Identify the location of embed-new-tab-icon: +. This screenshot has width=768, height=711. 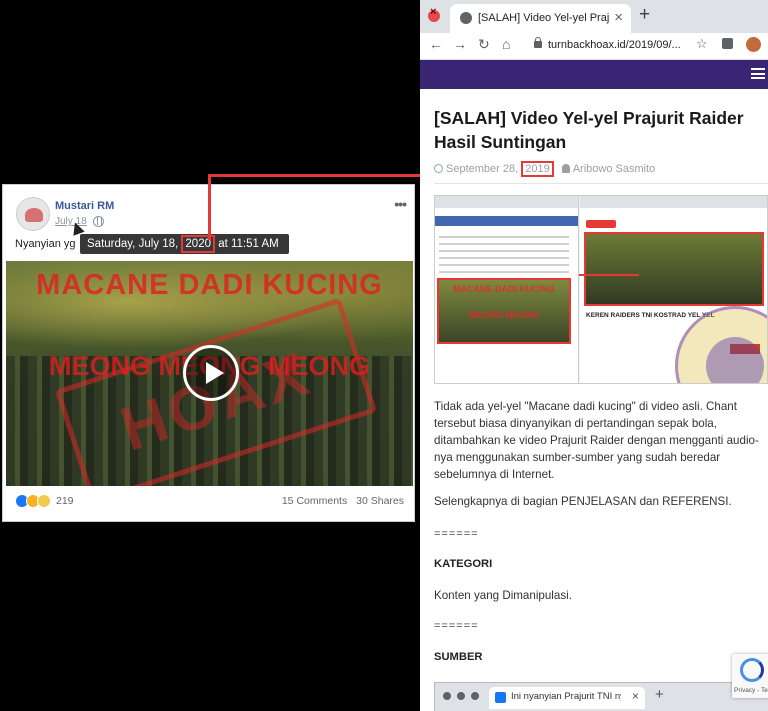
(659, 694).